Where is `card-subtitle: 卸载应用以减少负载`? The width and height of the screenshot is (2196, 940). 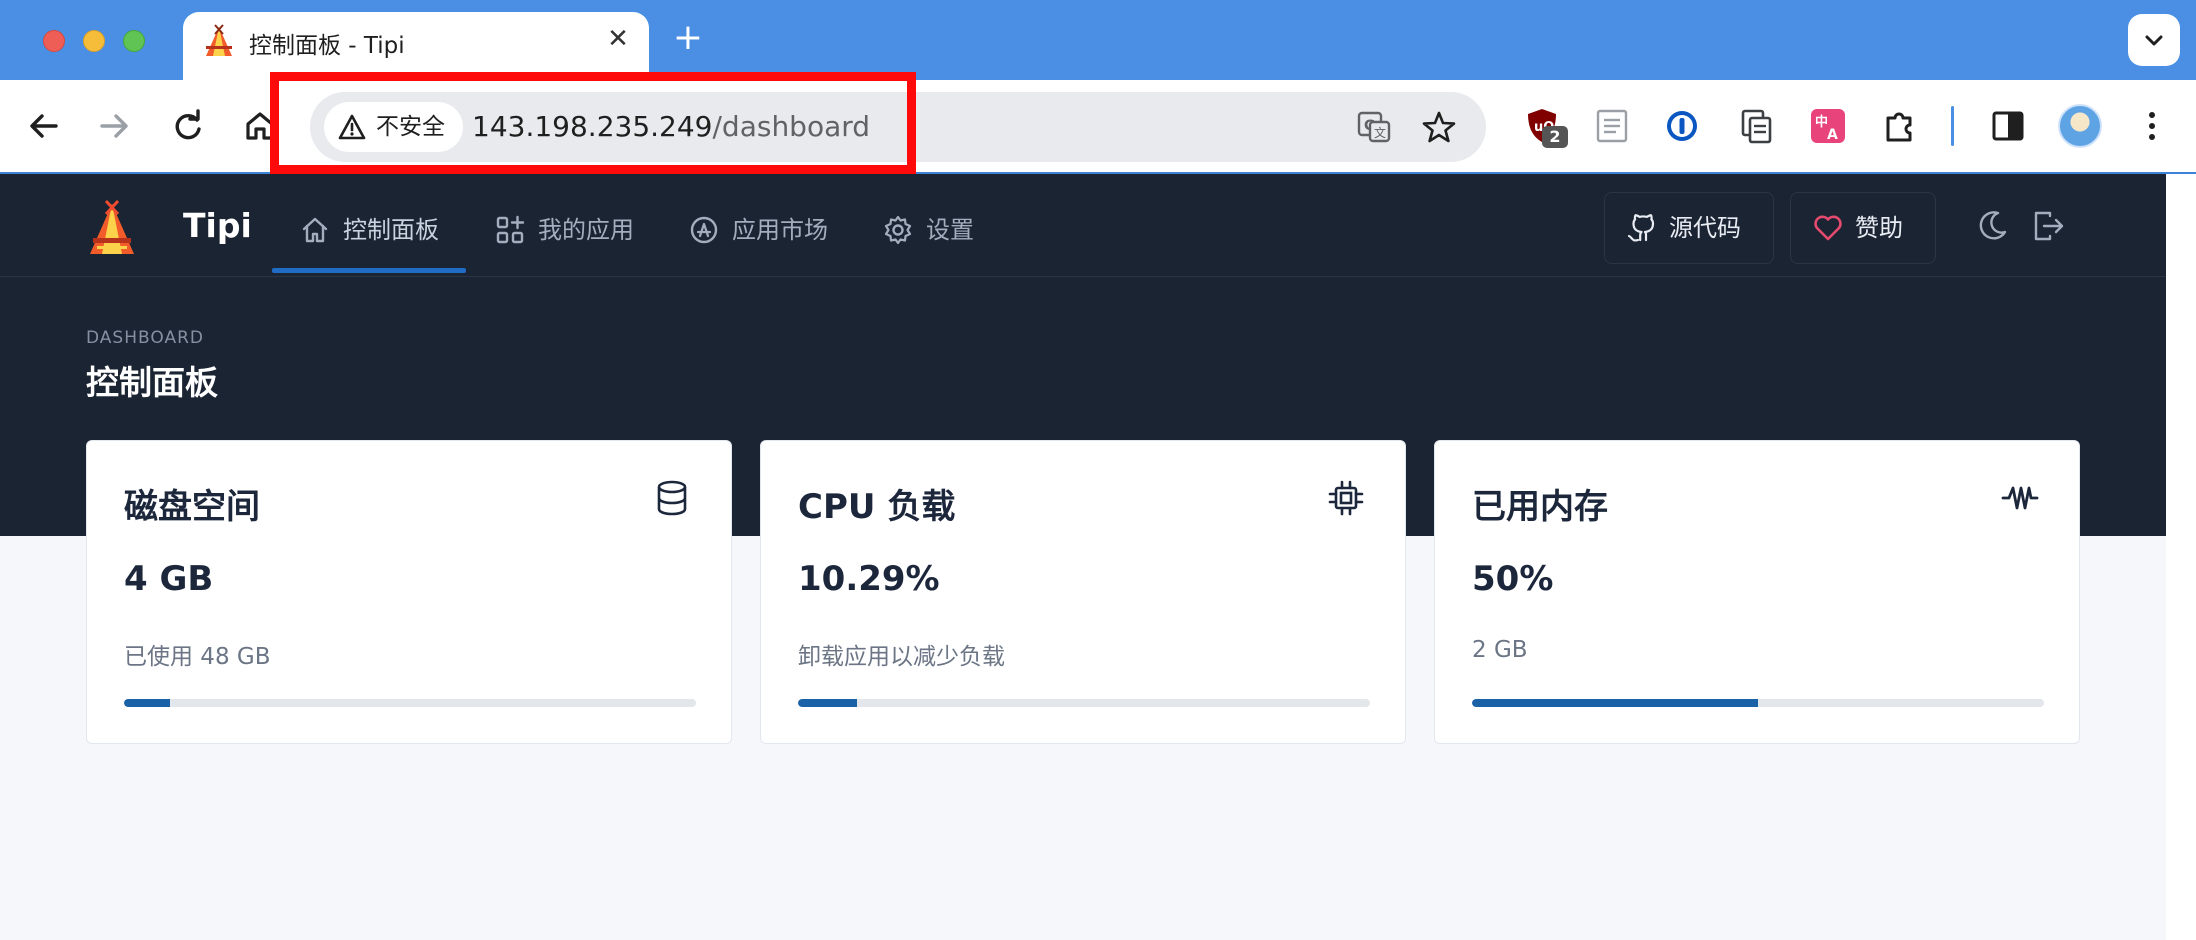
card-subtitle: 卸载应用以减少负载 is located at coordinates (901, 657).